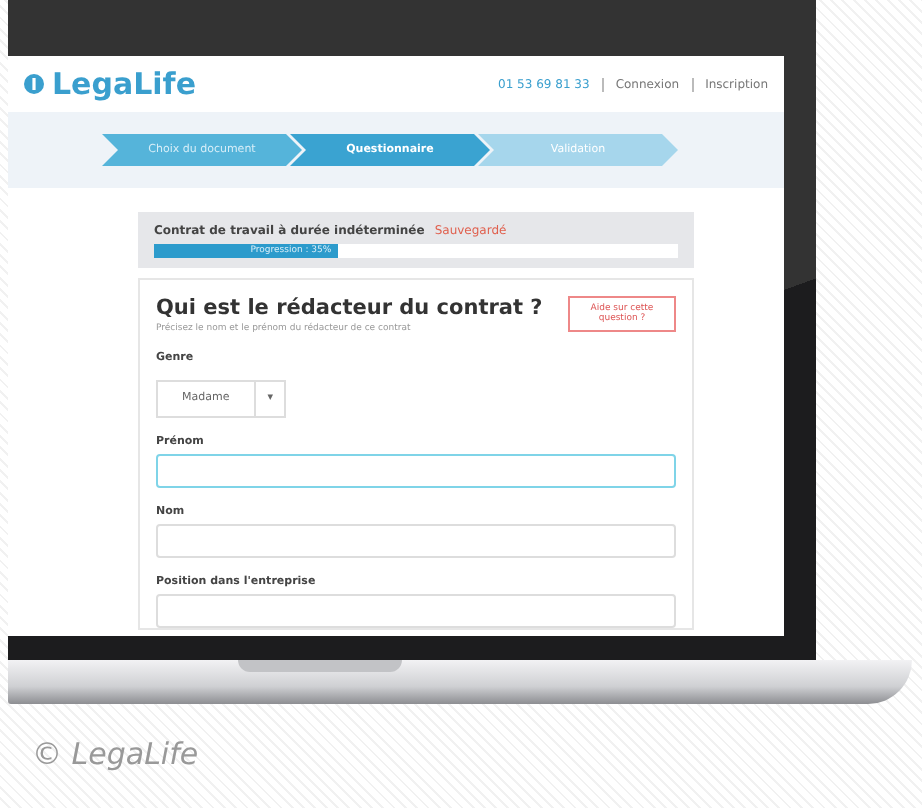 This screenshot has width=922, height=808. I want to click on logo-text: LegaLife, so click(124, 84).